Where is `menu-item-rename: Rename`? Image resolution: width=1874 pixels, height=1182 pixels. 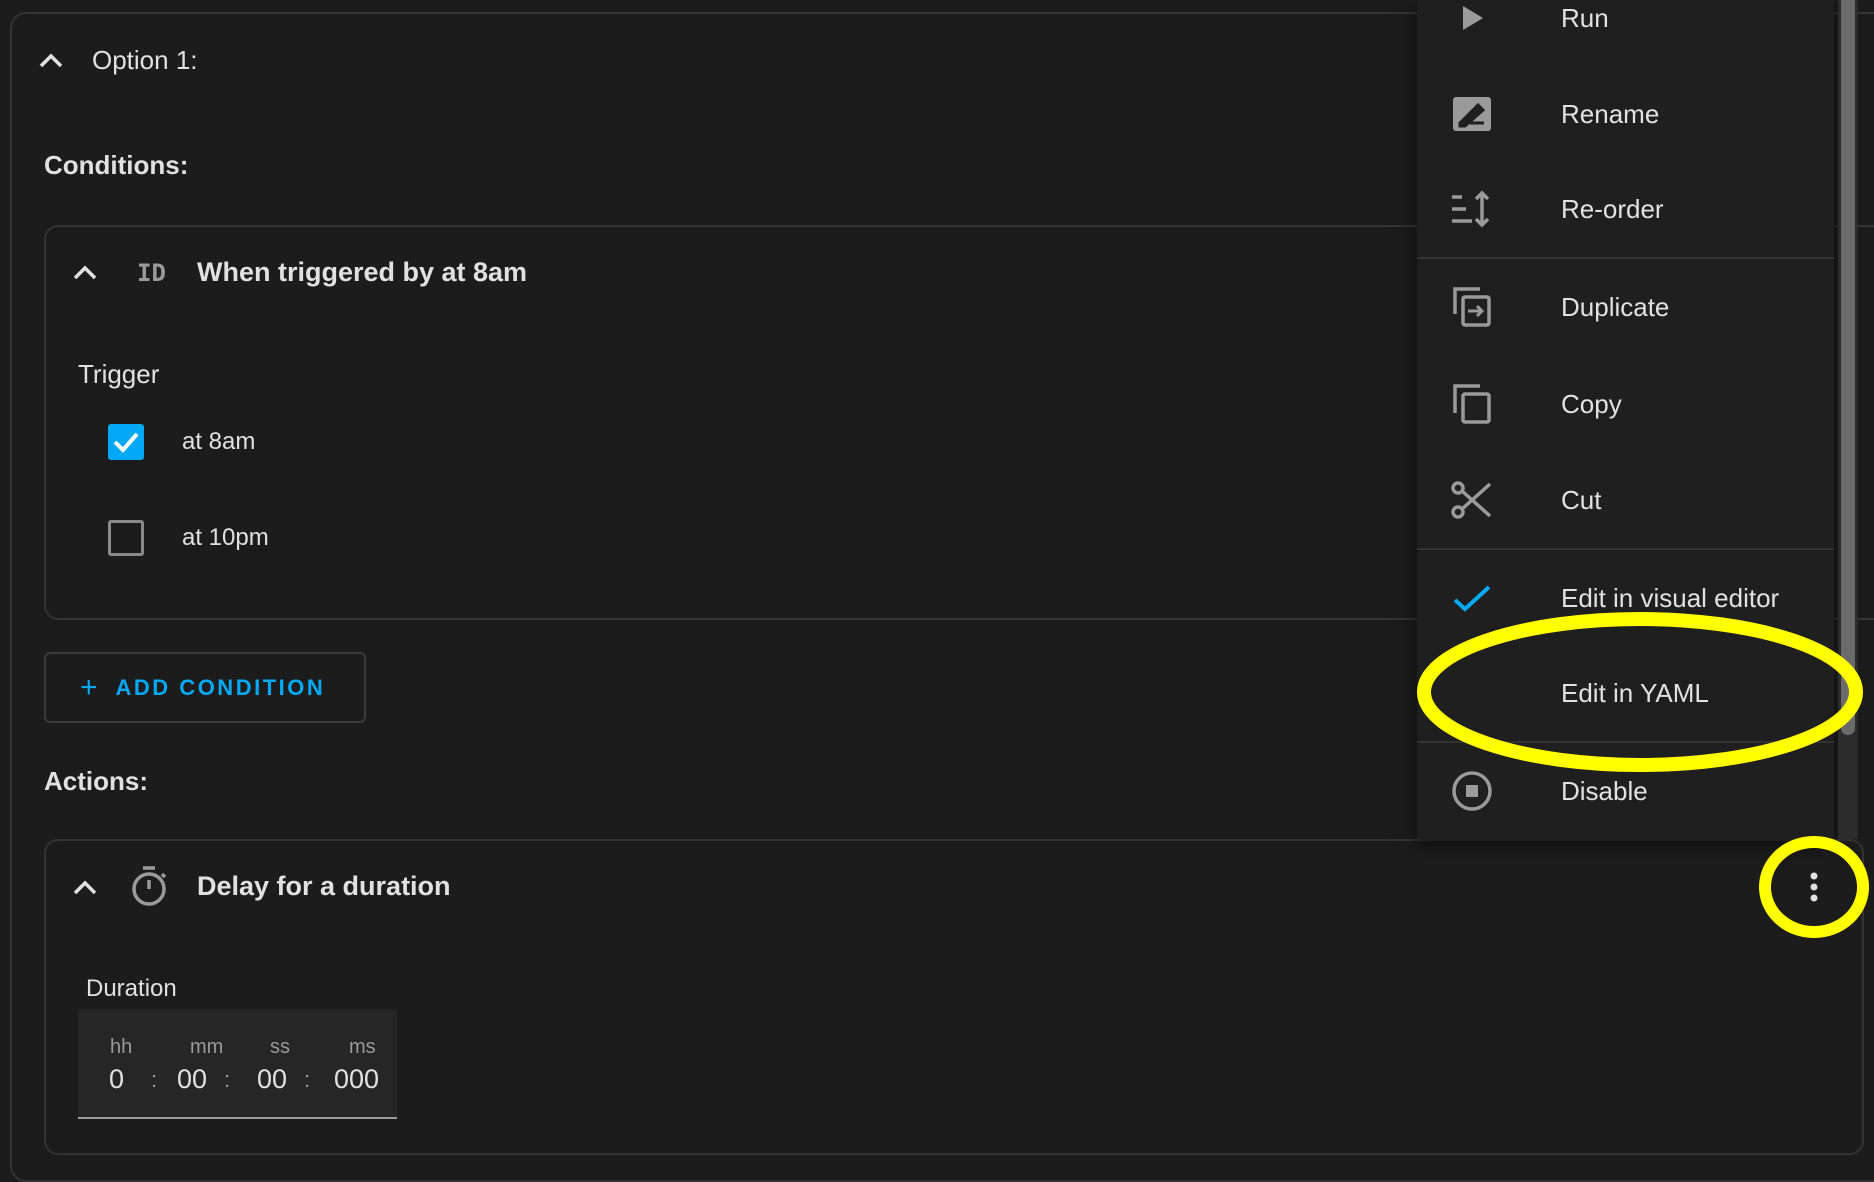
menu-item-rename: Rename is located at coordinates (1625, 114).